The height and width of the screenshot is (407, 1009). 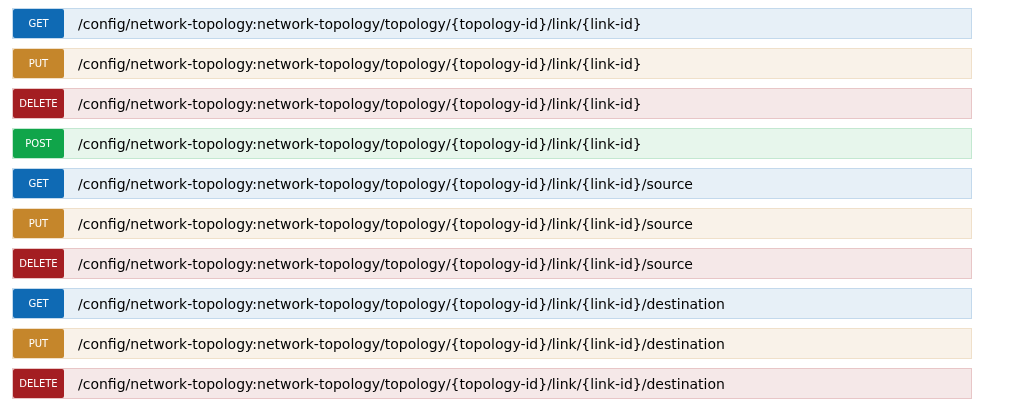 I want to click on operation-bar: POST /config/network-topology:network-topology/topology/{topology-id}/link/{link-id}, so click(x=492, y=143).